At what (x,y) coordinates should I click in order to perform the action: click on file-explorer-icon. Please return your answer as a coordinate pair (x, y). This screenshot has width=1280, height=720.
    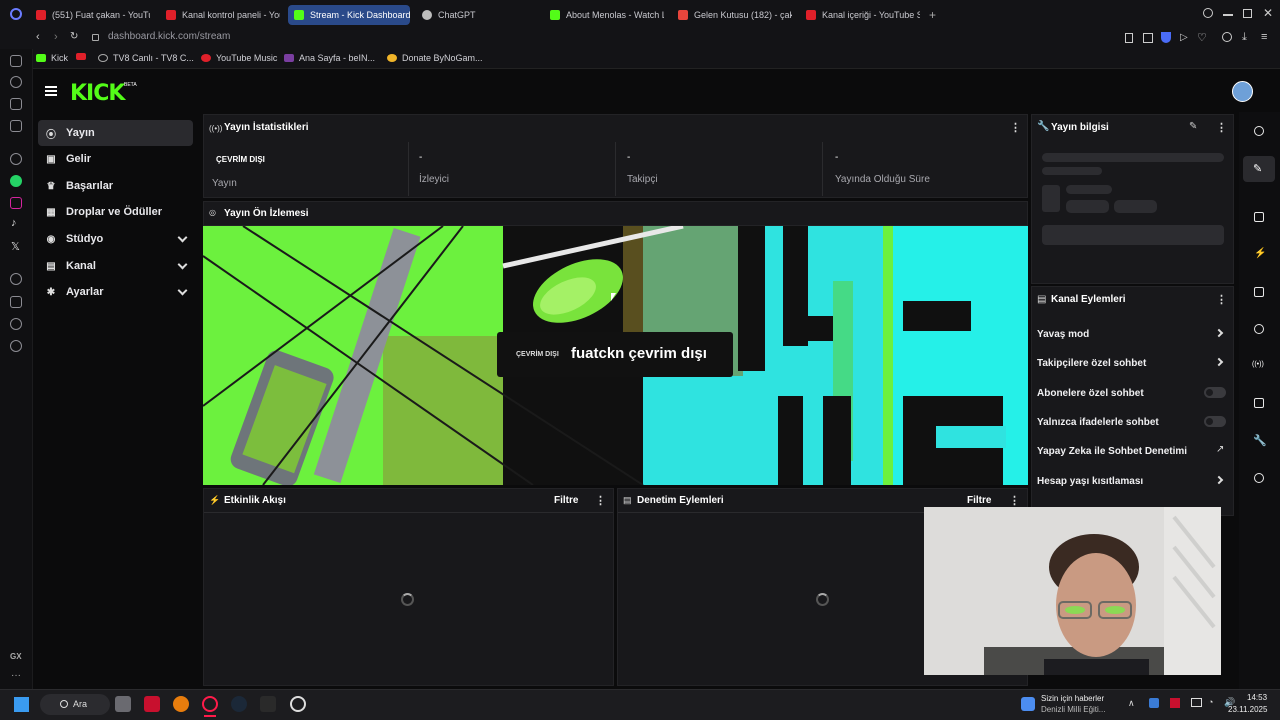
    Looking at the image, I should click on (123, 704).